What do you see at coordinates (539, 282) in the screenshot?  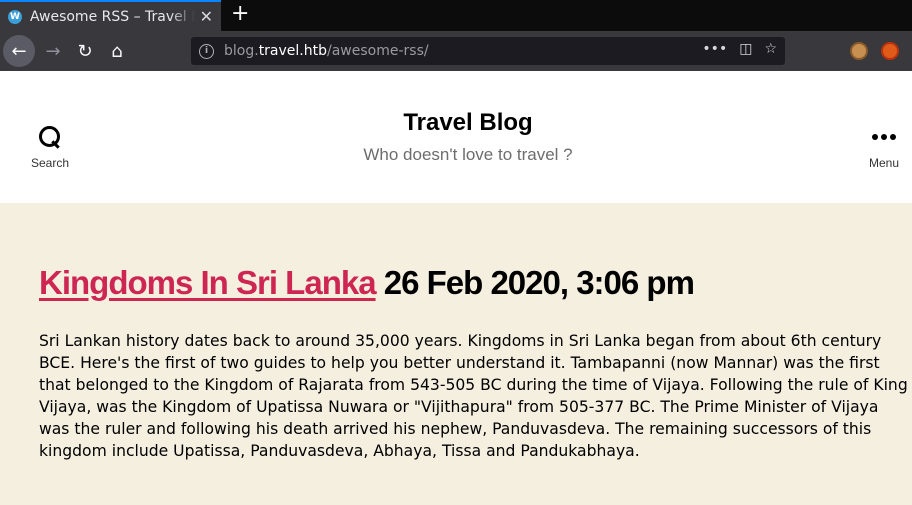 I see `article-date: 26 Feb 2020, 3:06 pm` at bounding box center [539, 282].